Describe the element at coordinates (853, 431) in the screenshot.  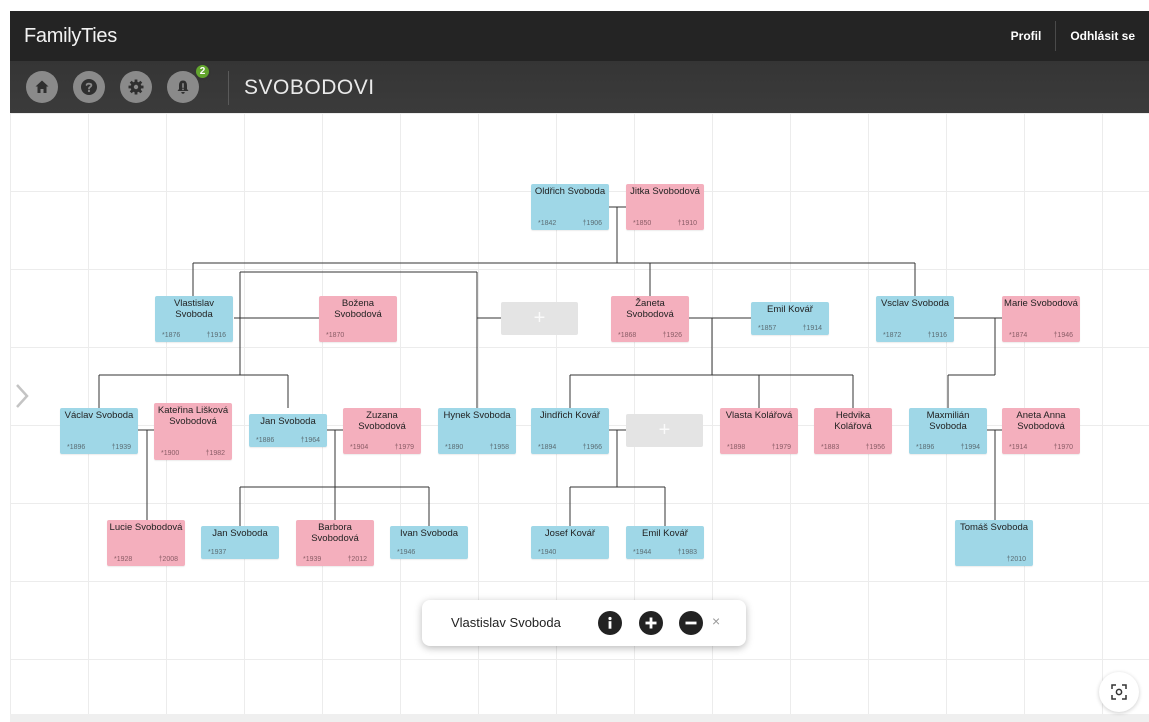
I see `person-card-hedvika: Hedvika Kolářová *1883 †1956` at that location.